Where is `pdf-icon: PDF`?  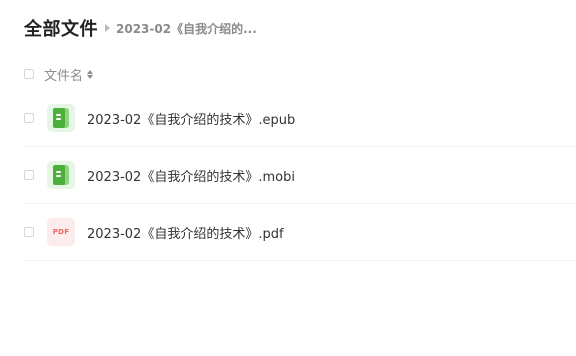
pdf-icon: PDF is located at coordinates (61, 232).